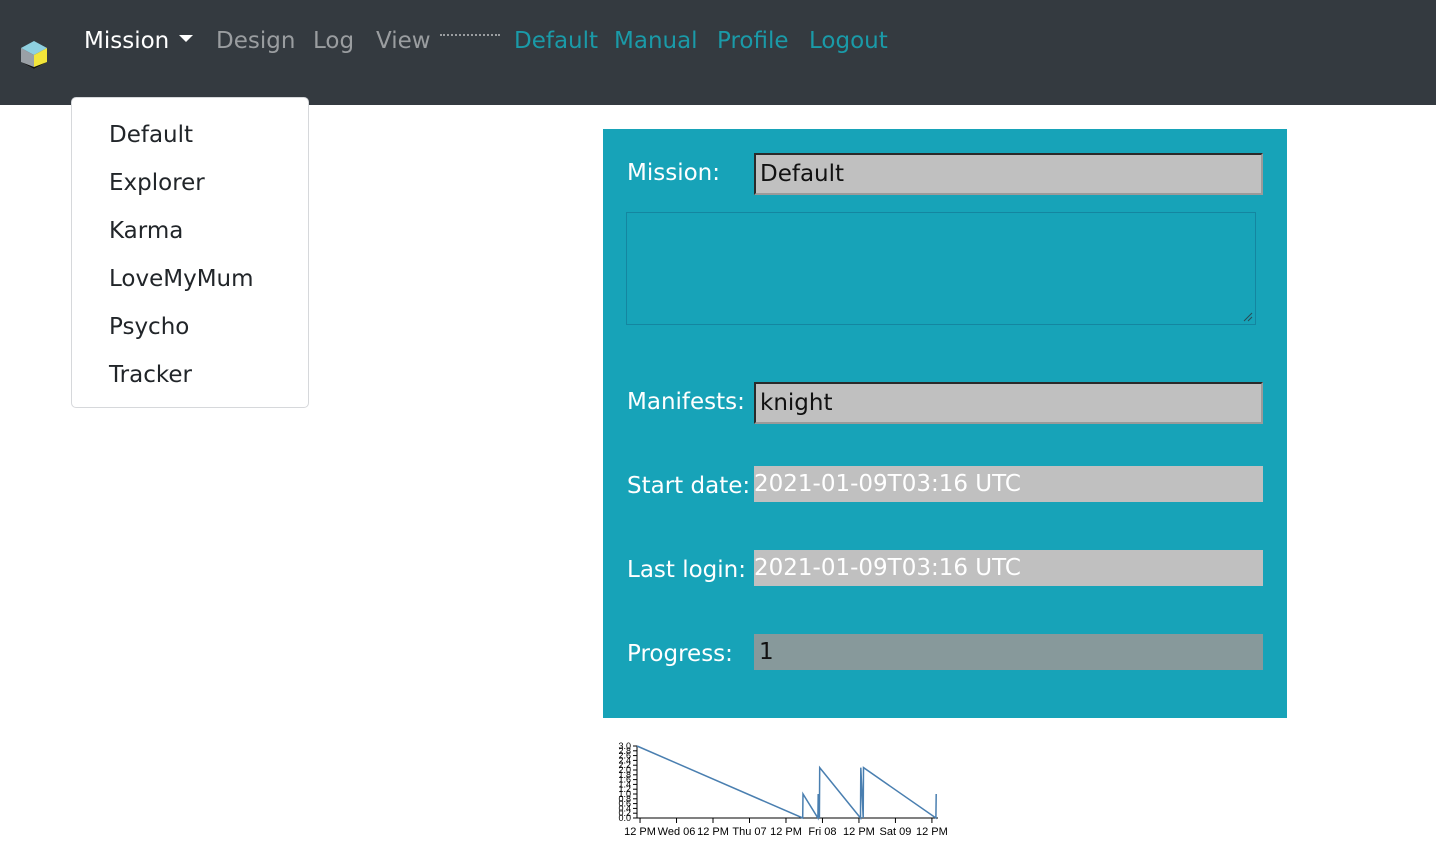 This screenshot has height=857, width=1436. Describe the element at coordinates (673, 173) in the screenshot. I see `mission-label: Mission:` at that location.